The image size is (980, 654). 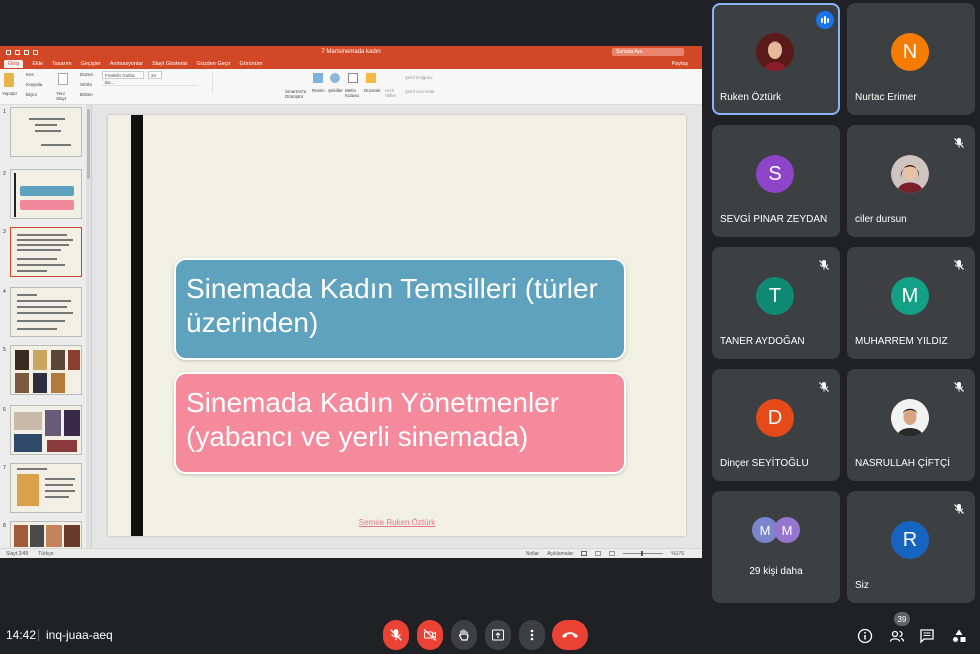 What do you see at coordinates (776, 303) in the screenshot?
I see `participant-tile: T TANER AYDOĞAN` at bounding box center [776, 303].